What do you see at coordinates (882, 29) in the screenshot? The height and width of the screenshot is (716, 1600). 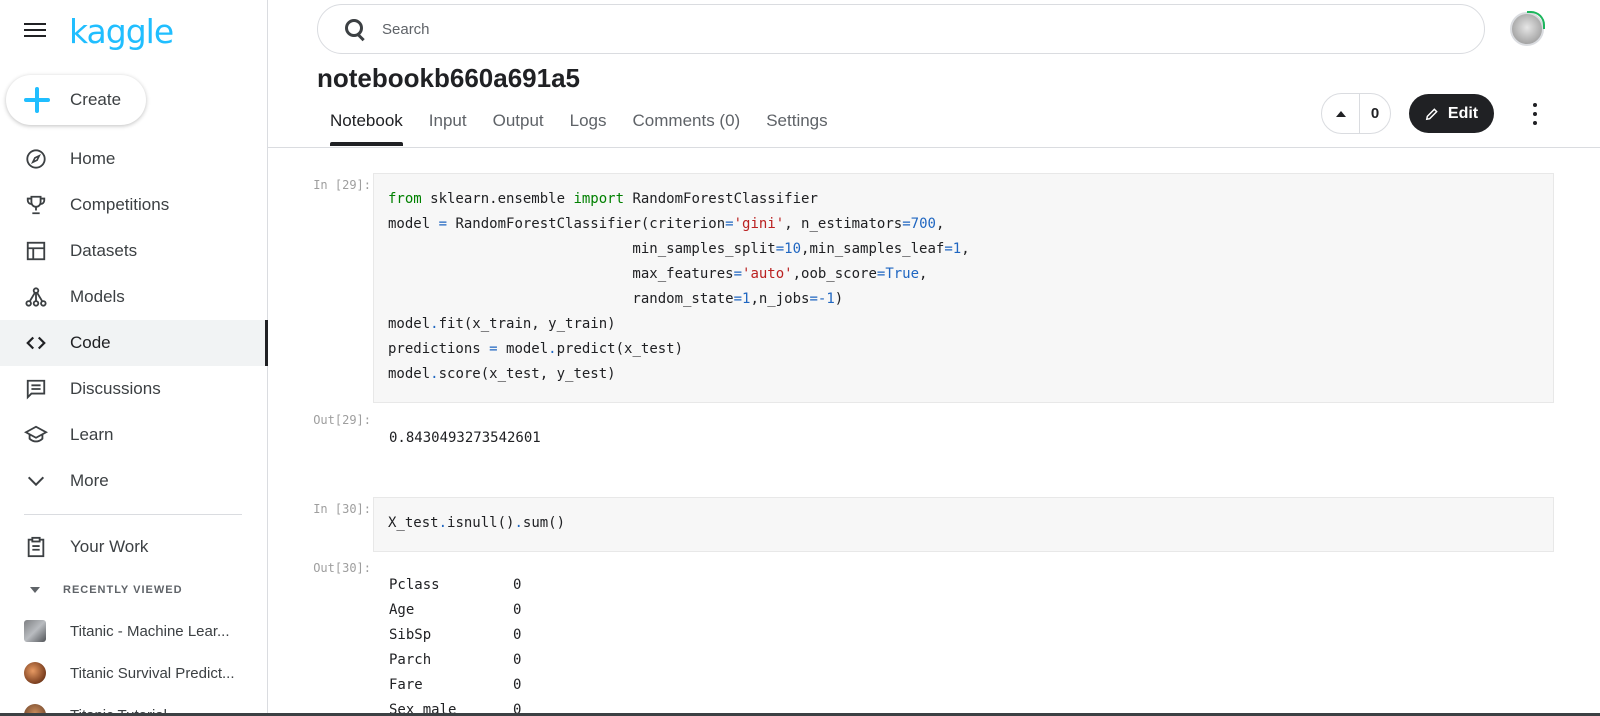 I see `search-input` at bounding box center [882, 29].